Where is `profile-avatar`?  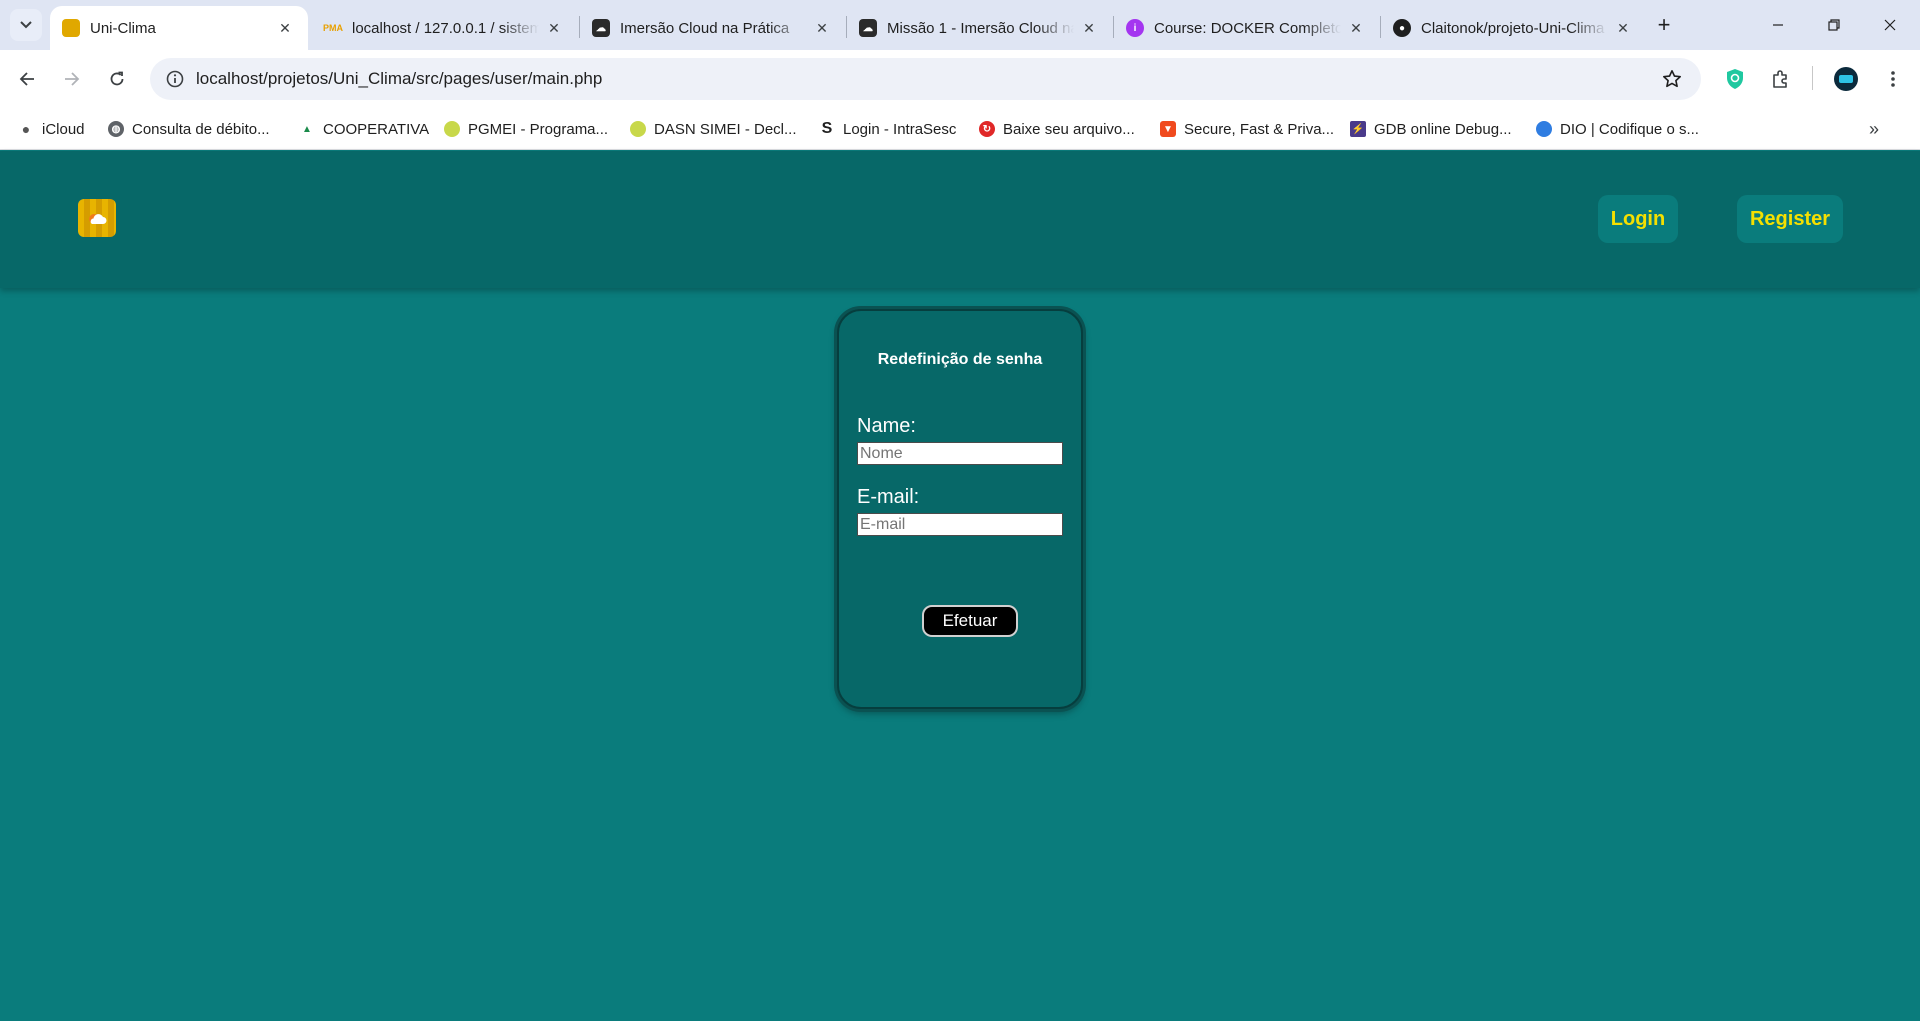
profile-avatar is located at coordinates (1846, 79).